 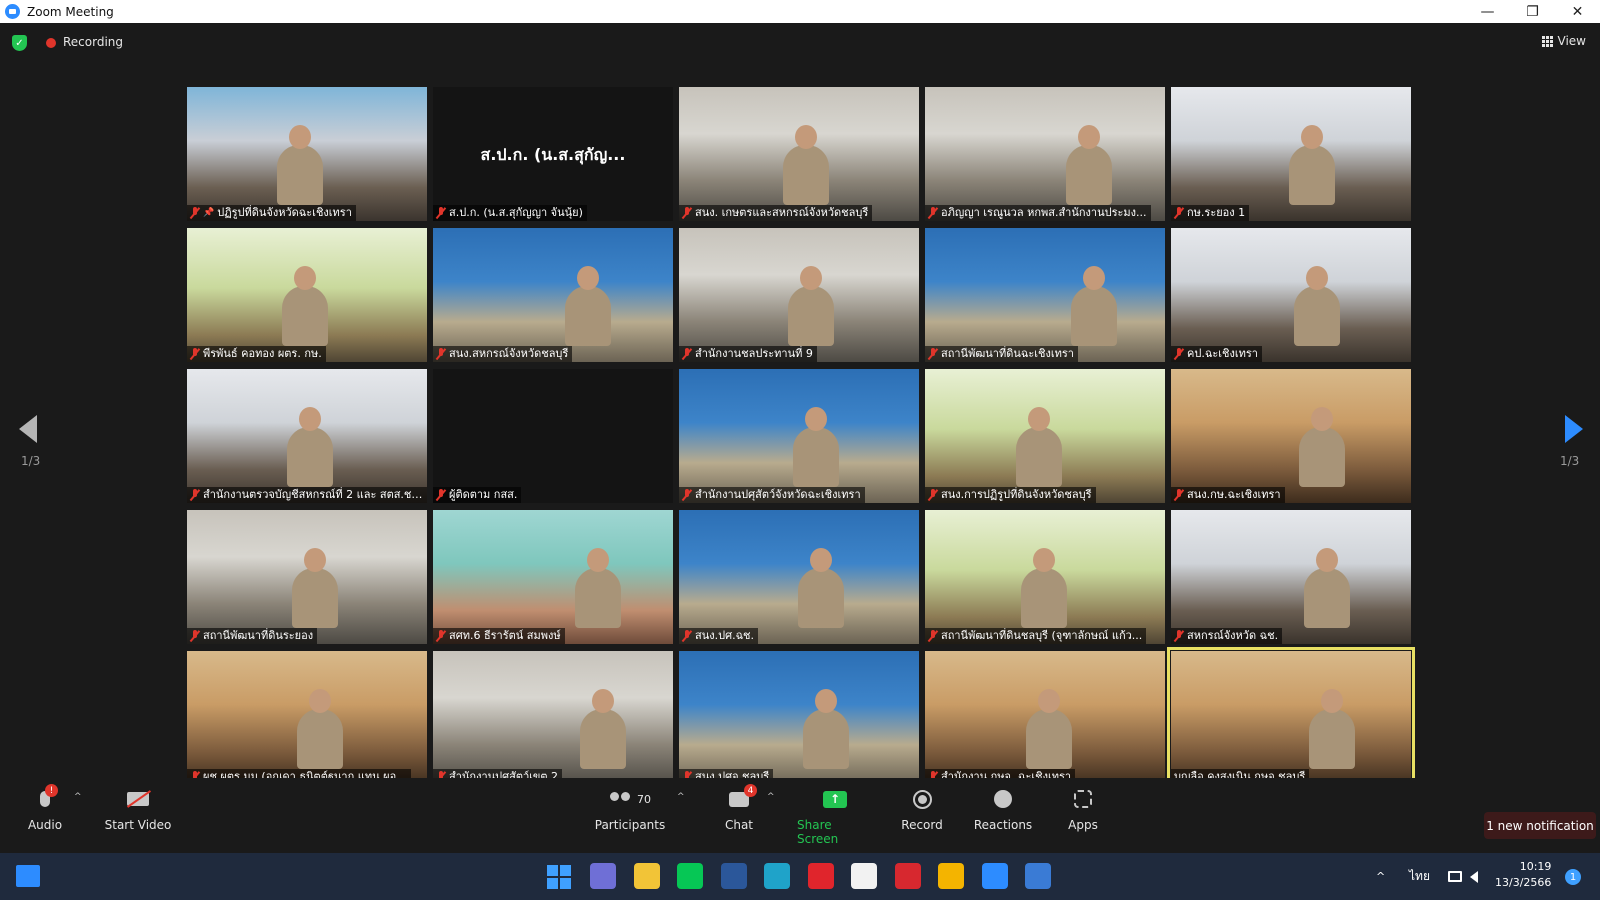 I want to click on recording-indicator-icon, so click(x=51, y=43).